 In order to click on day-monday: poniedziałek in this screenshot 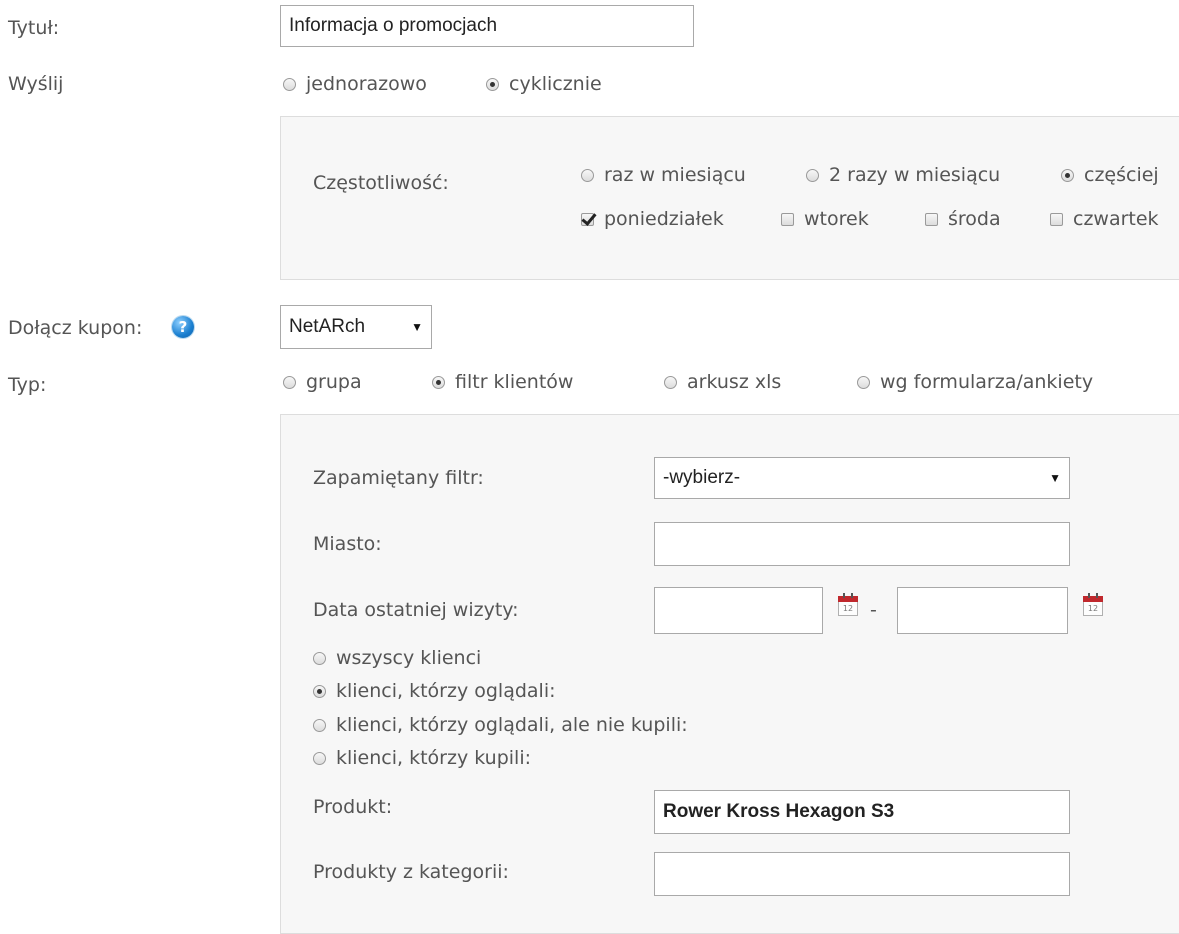, I will do `click(652, 219)`.